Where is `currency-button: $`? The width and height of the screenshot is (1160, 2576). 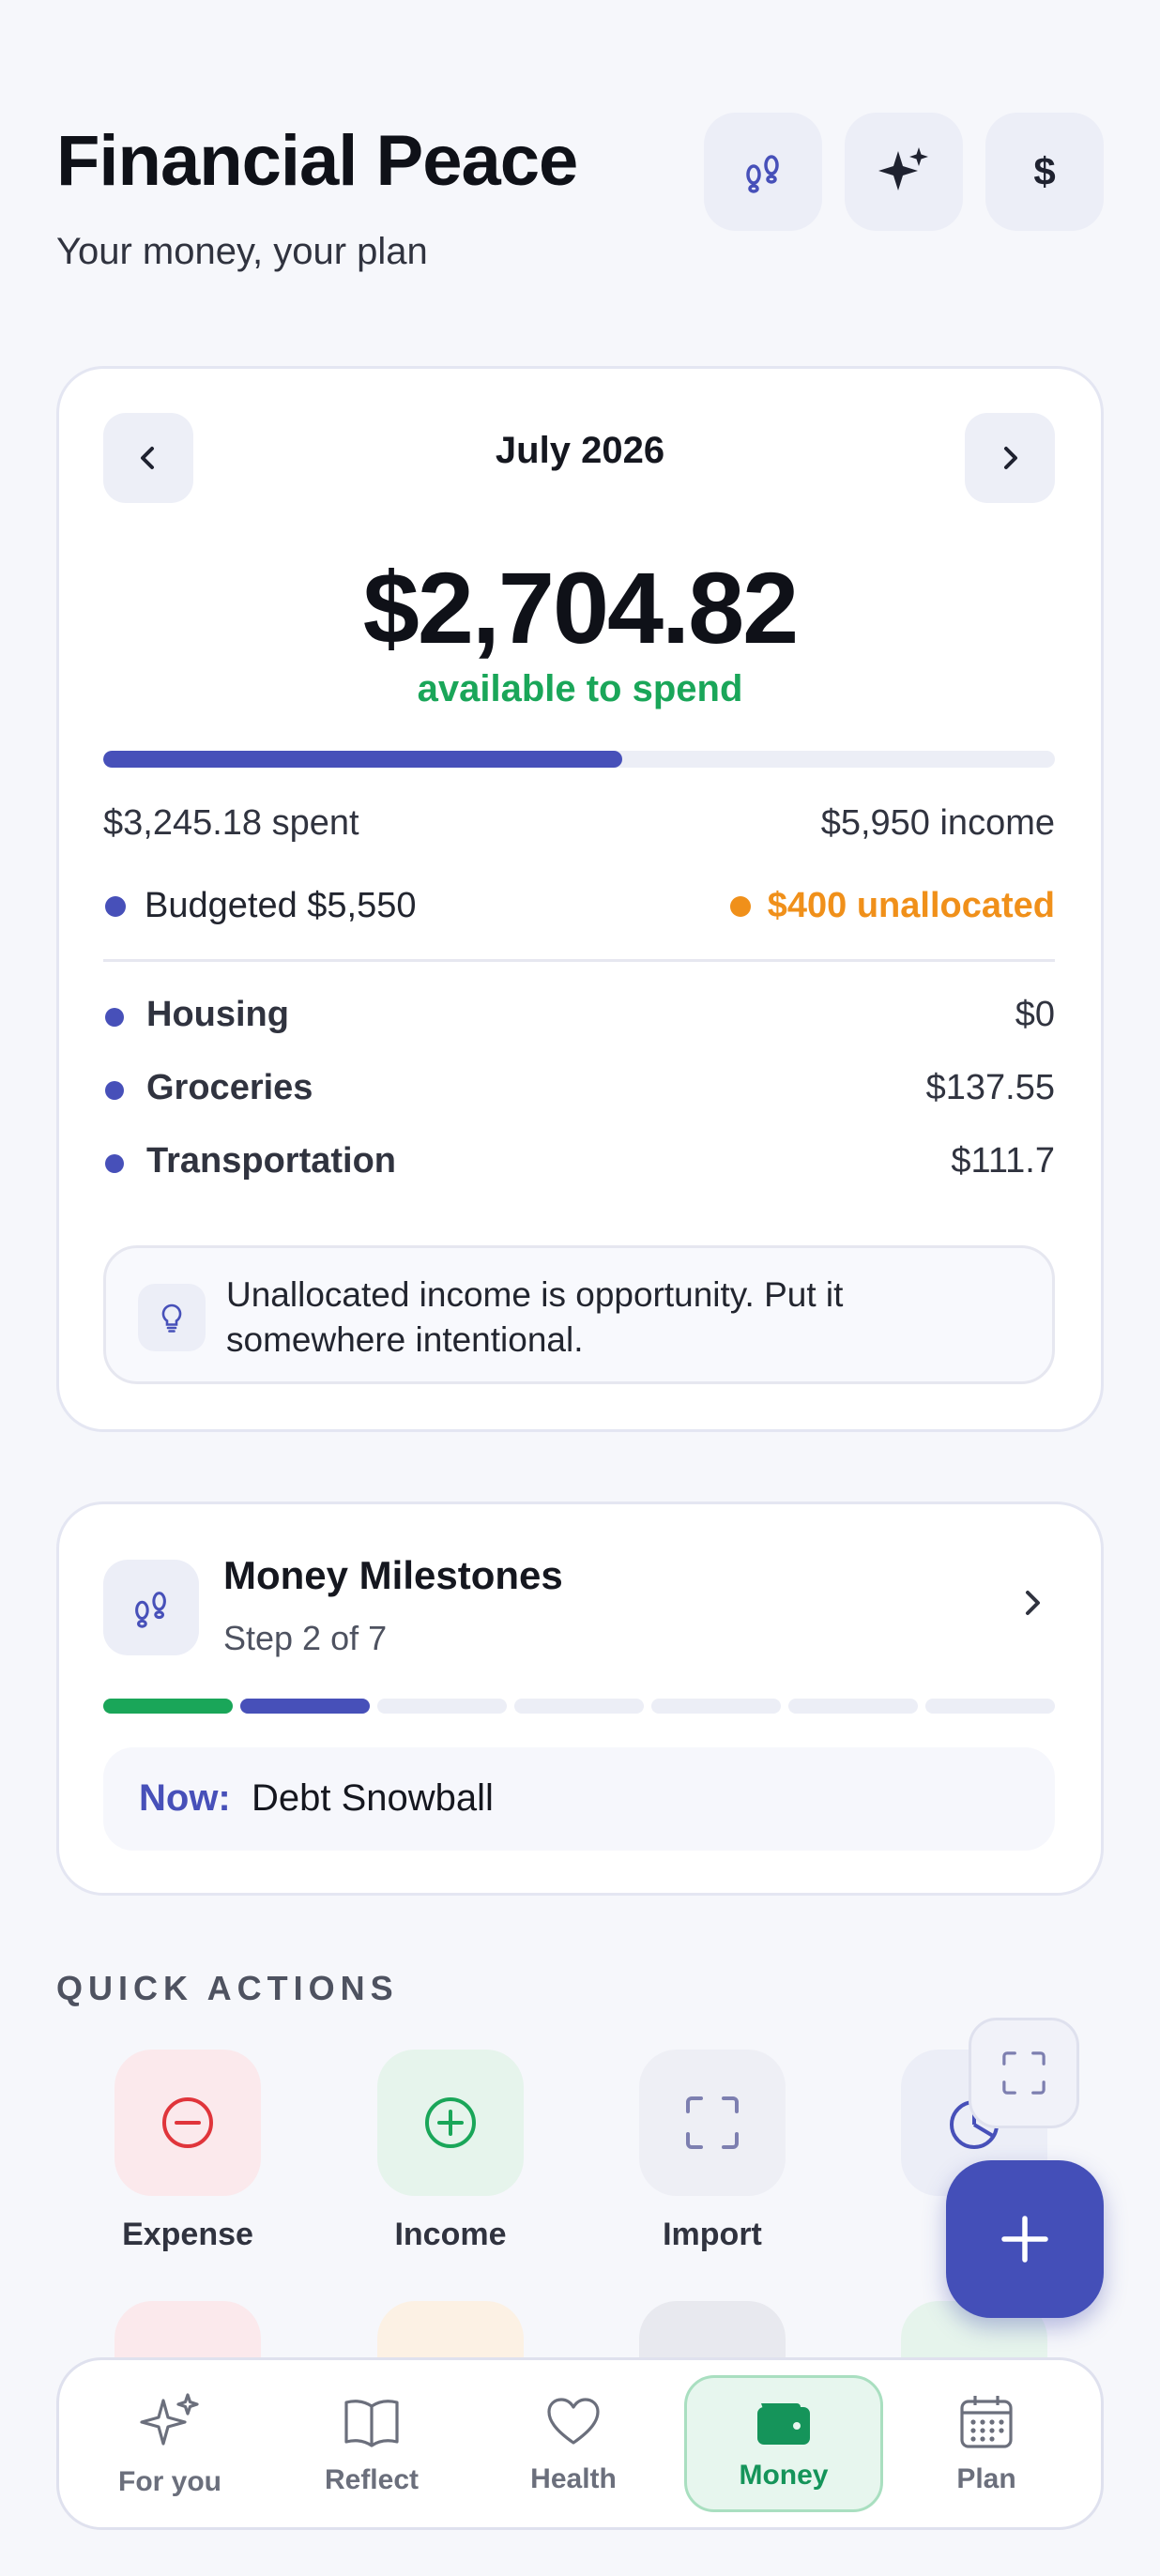
currency-button: $ is located at coordinates (1044, 172).